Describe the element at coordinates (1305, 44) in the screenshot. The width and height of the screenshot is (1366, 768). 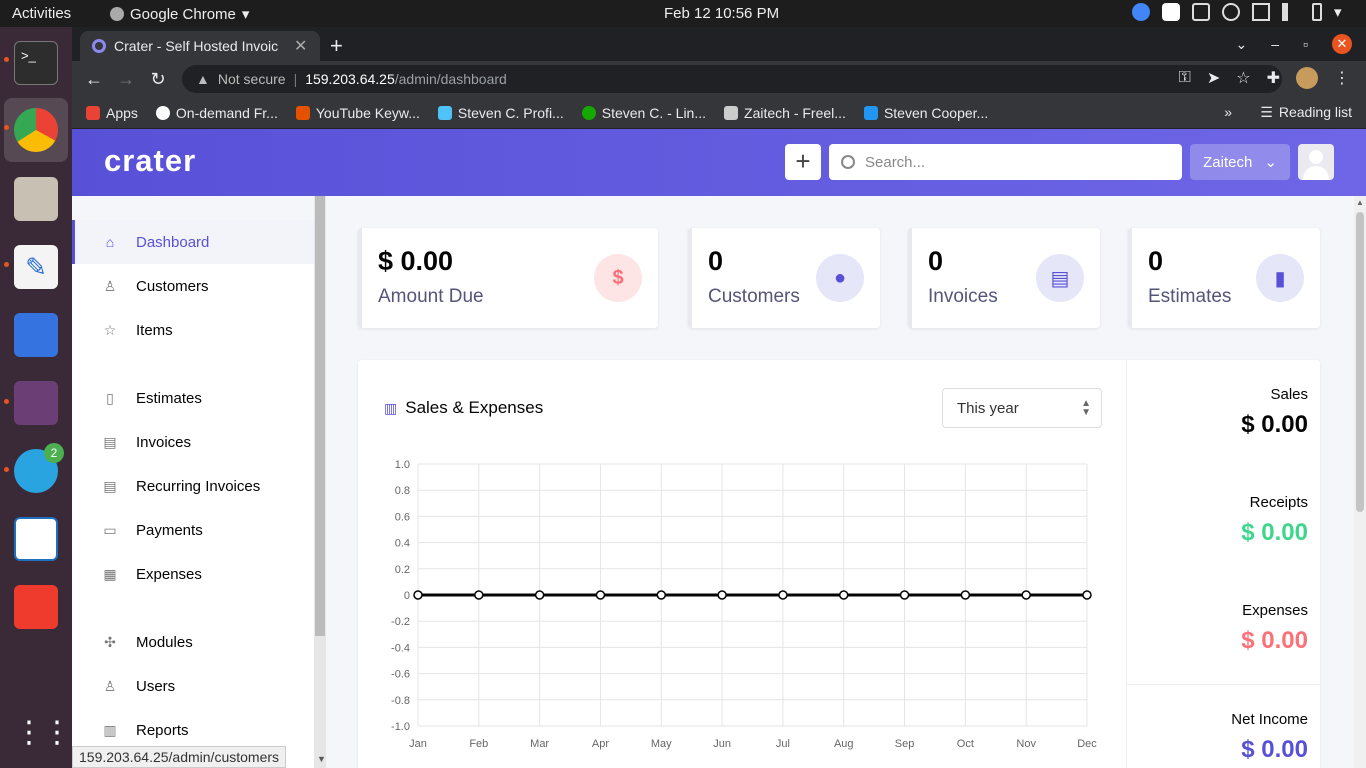
I see `maximize-icon: ▫` at that location.